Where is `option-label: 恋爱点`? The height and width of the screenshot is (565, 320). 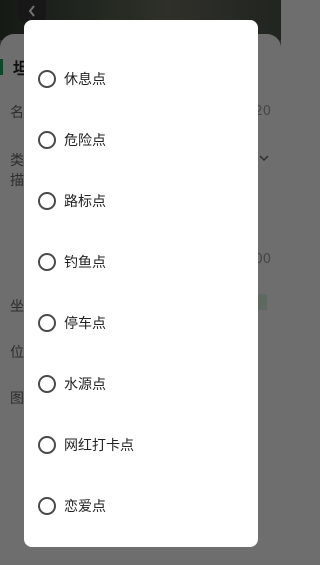 option-label: 恋爱点 is located at coordinates (85, 507).